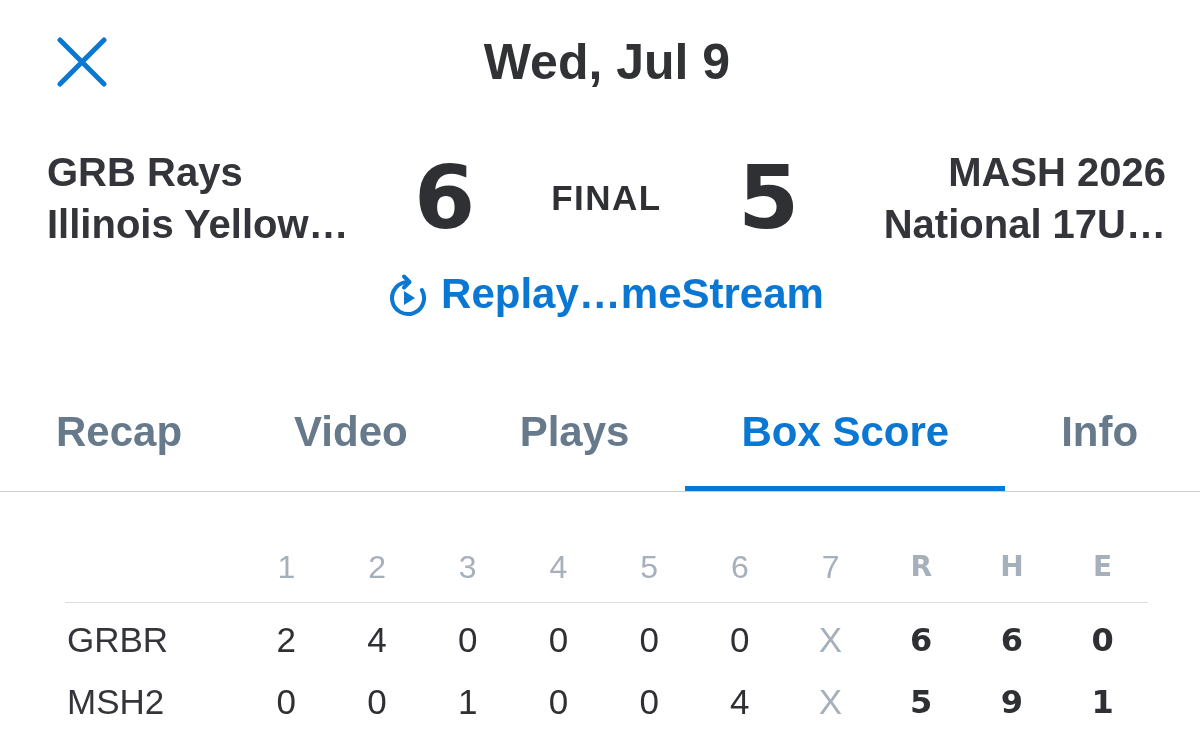 The height and width of the screenshot is (741, 1200). Describe the element at coordinates (1103, 567) in the screenshot. I see `column-header: E` at that location.